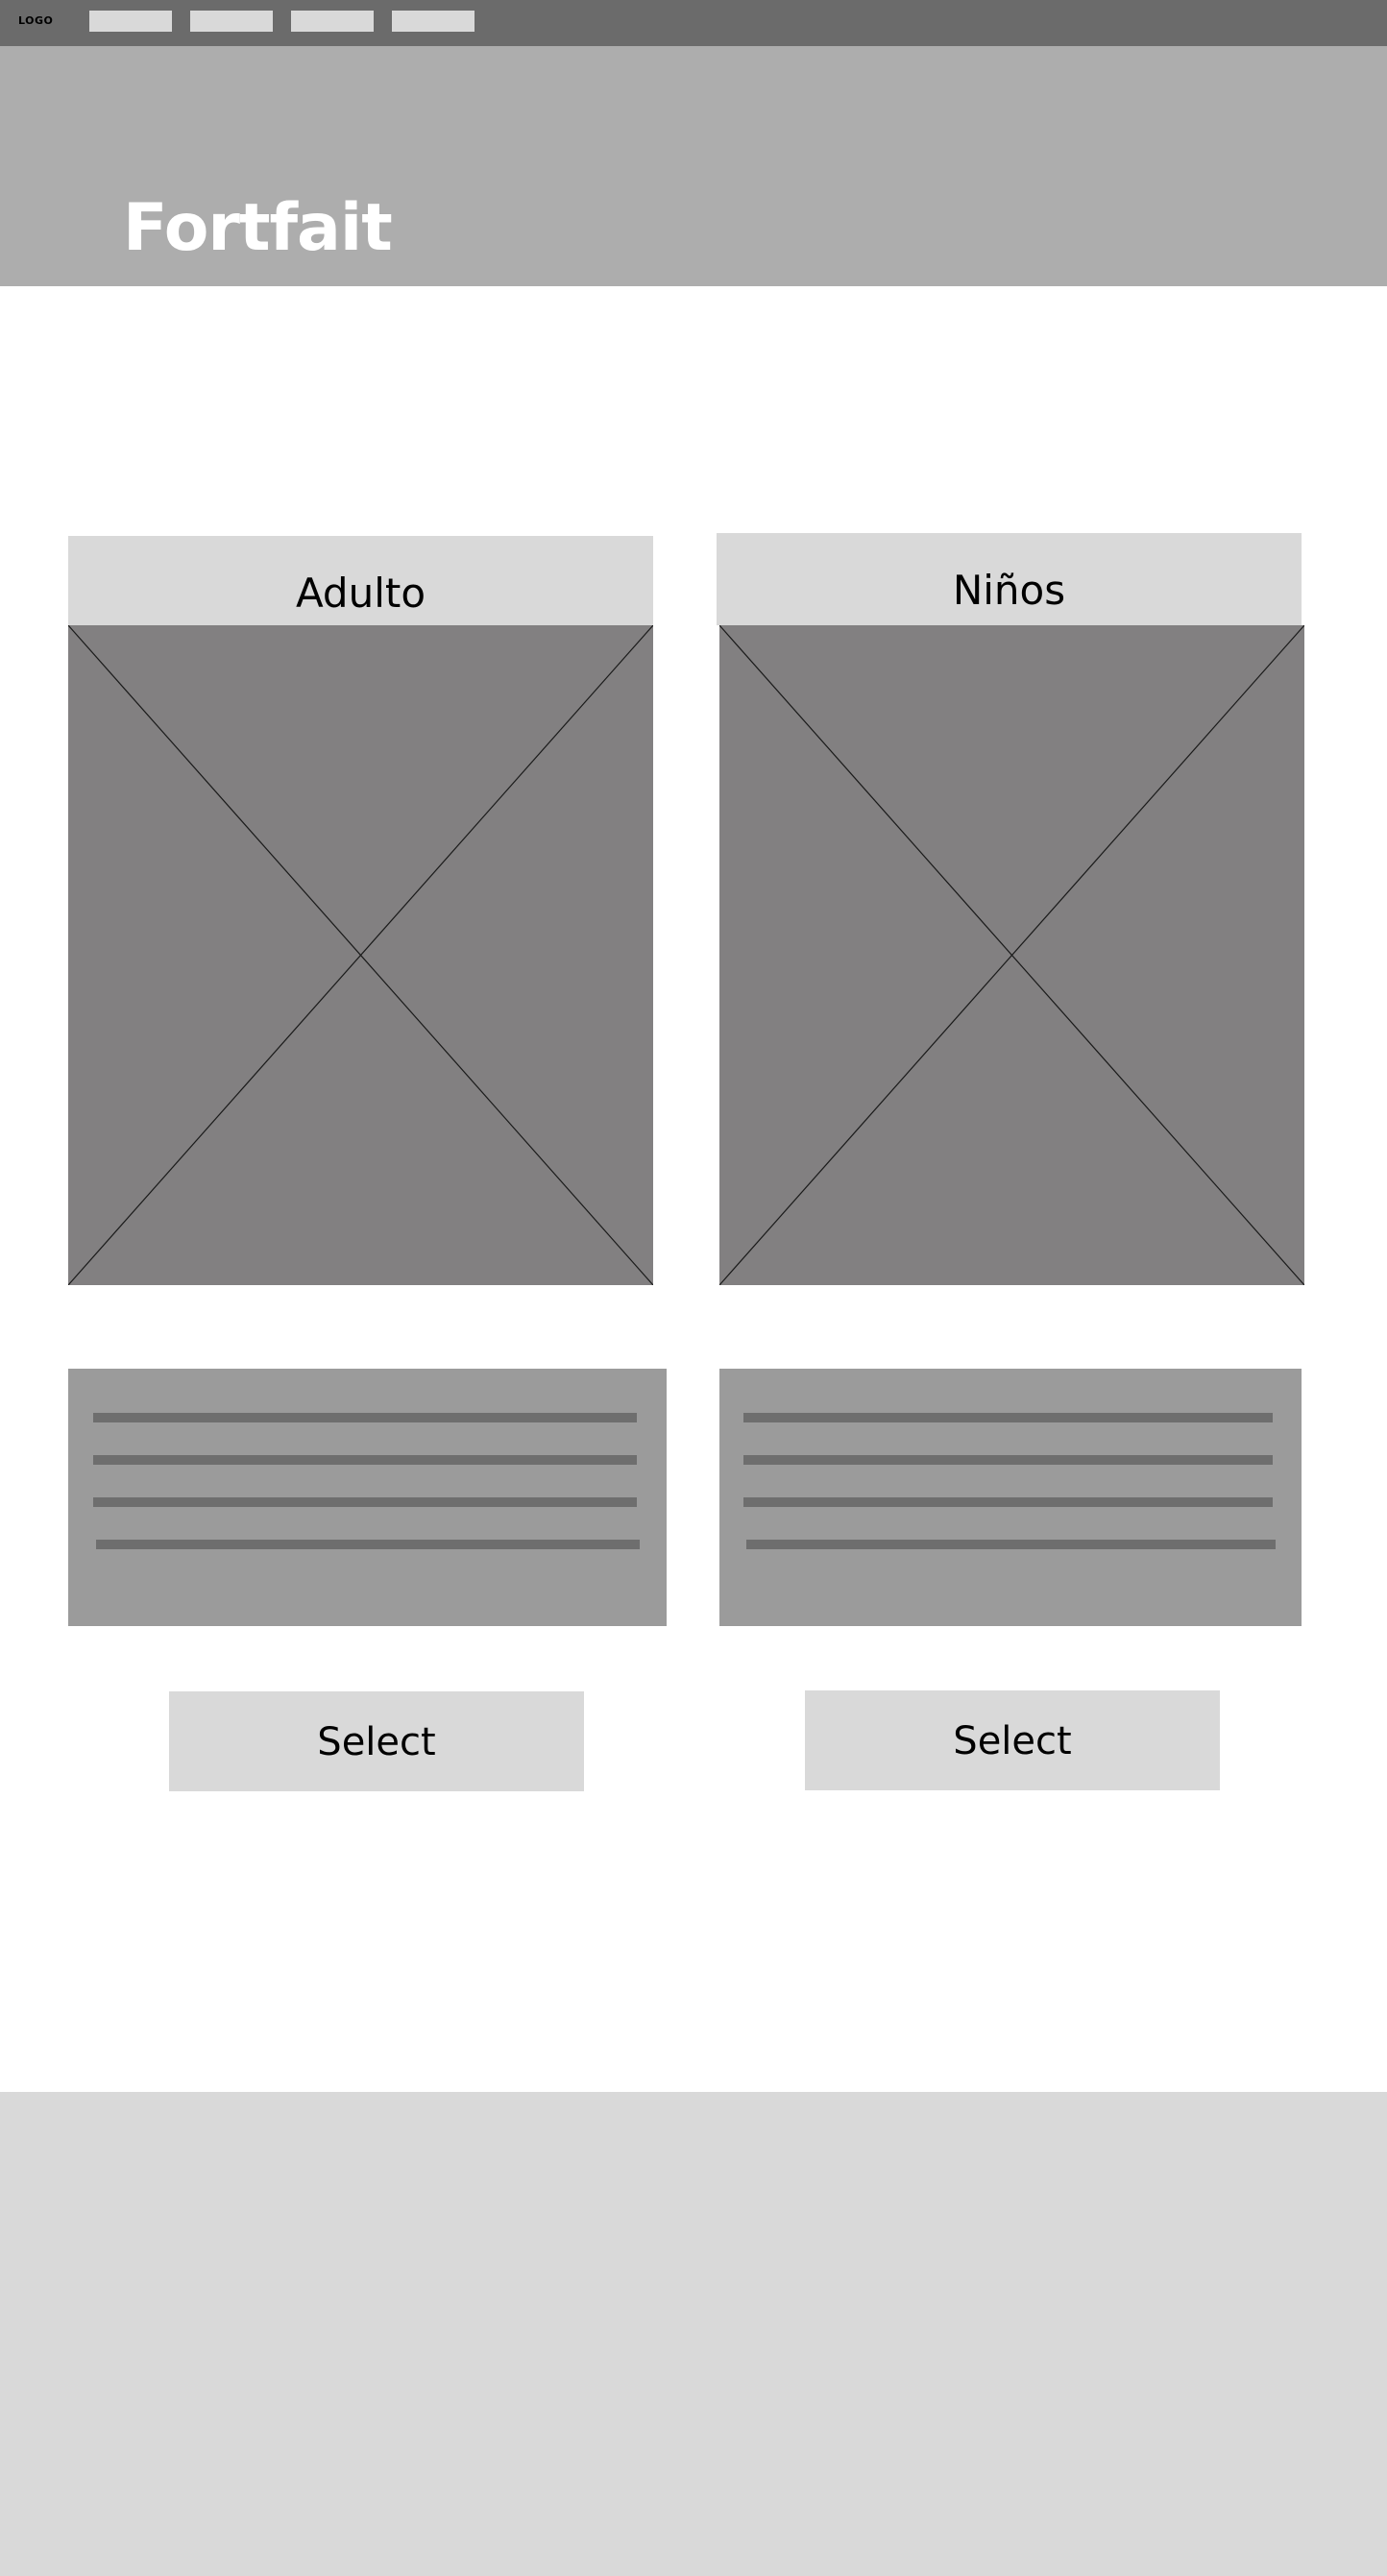 The height and width of the screenshot is (2576, 1387). I want to click on top-nav: LOGO, so click(693, 23).